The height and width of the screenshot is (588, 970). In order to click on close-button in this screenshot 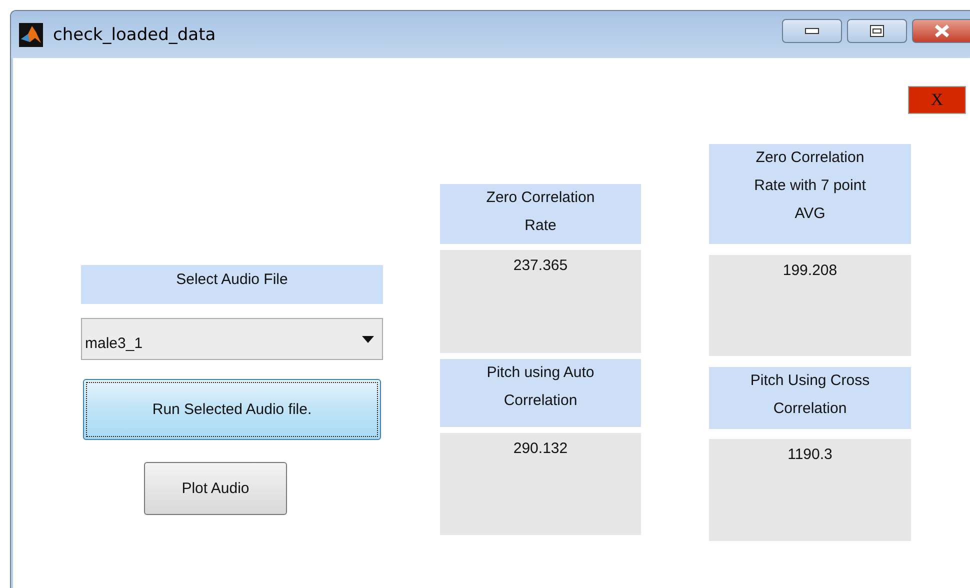, I will do `click(941, 30)`.